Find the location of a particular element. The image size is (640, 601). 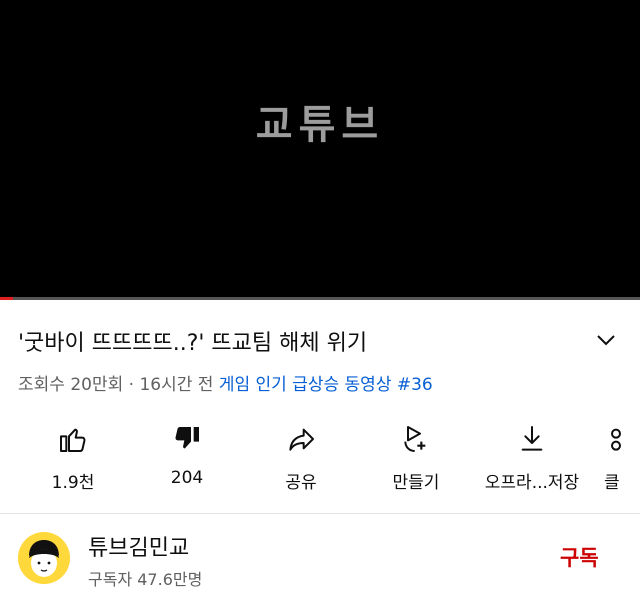

action-bar: 1.9천 204 공유 만들기 오프라...저장 클 is located at coordinates (320, 457).